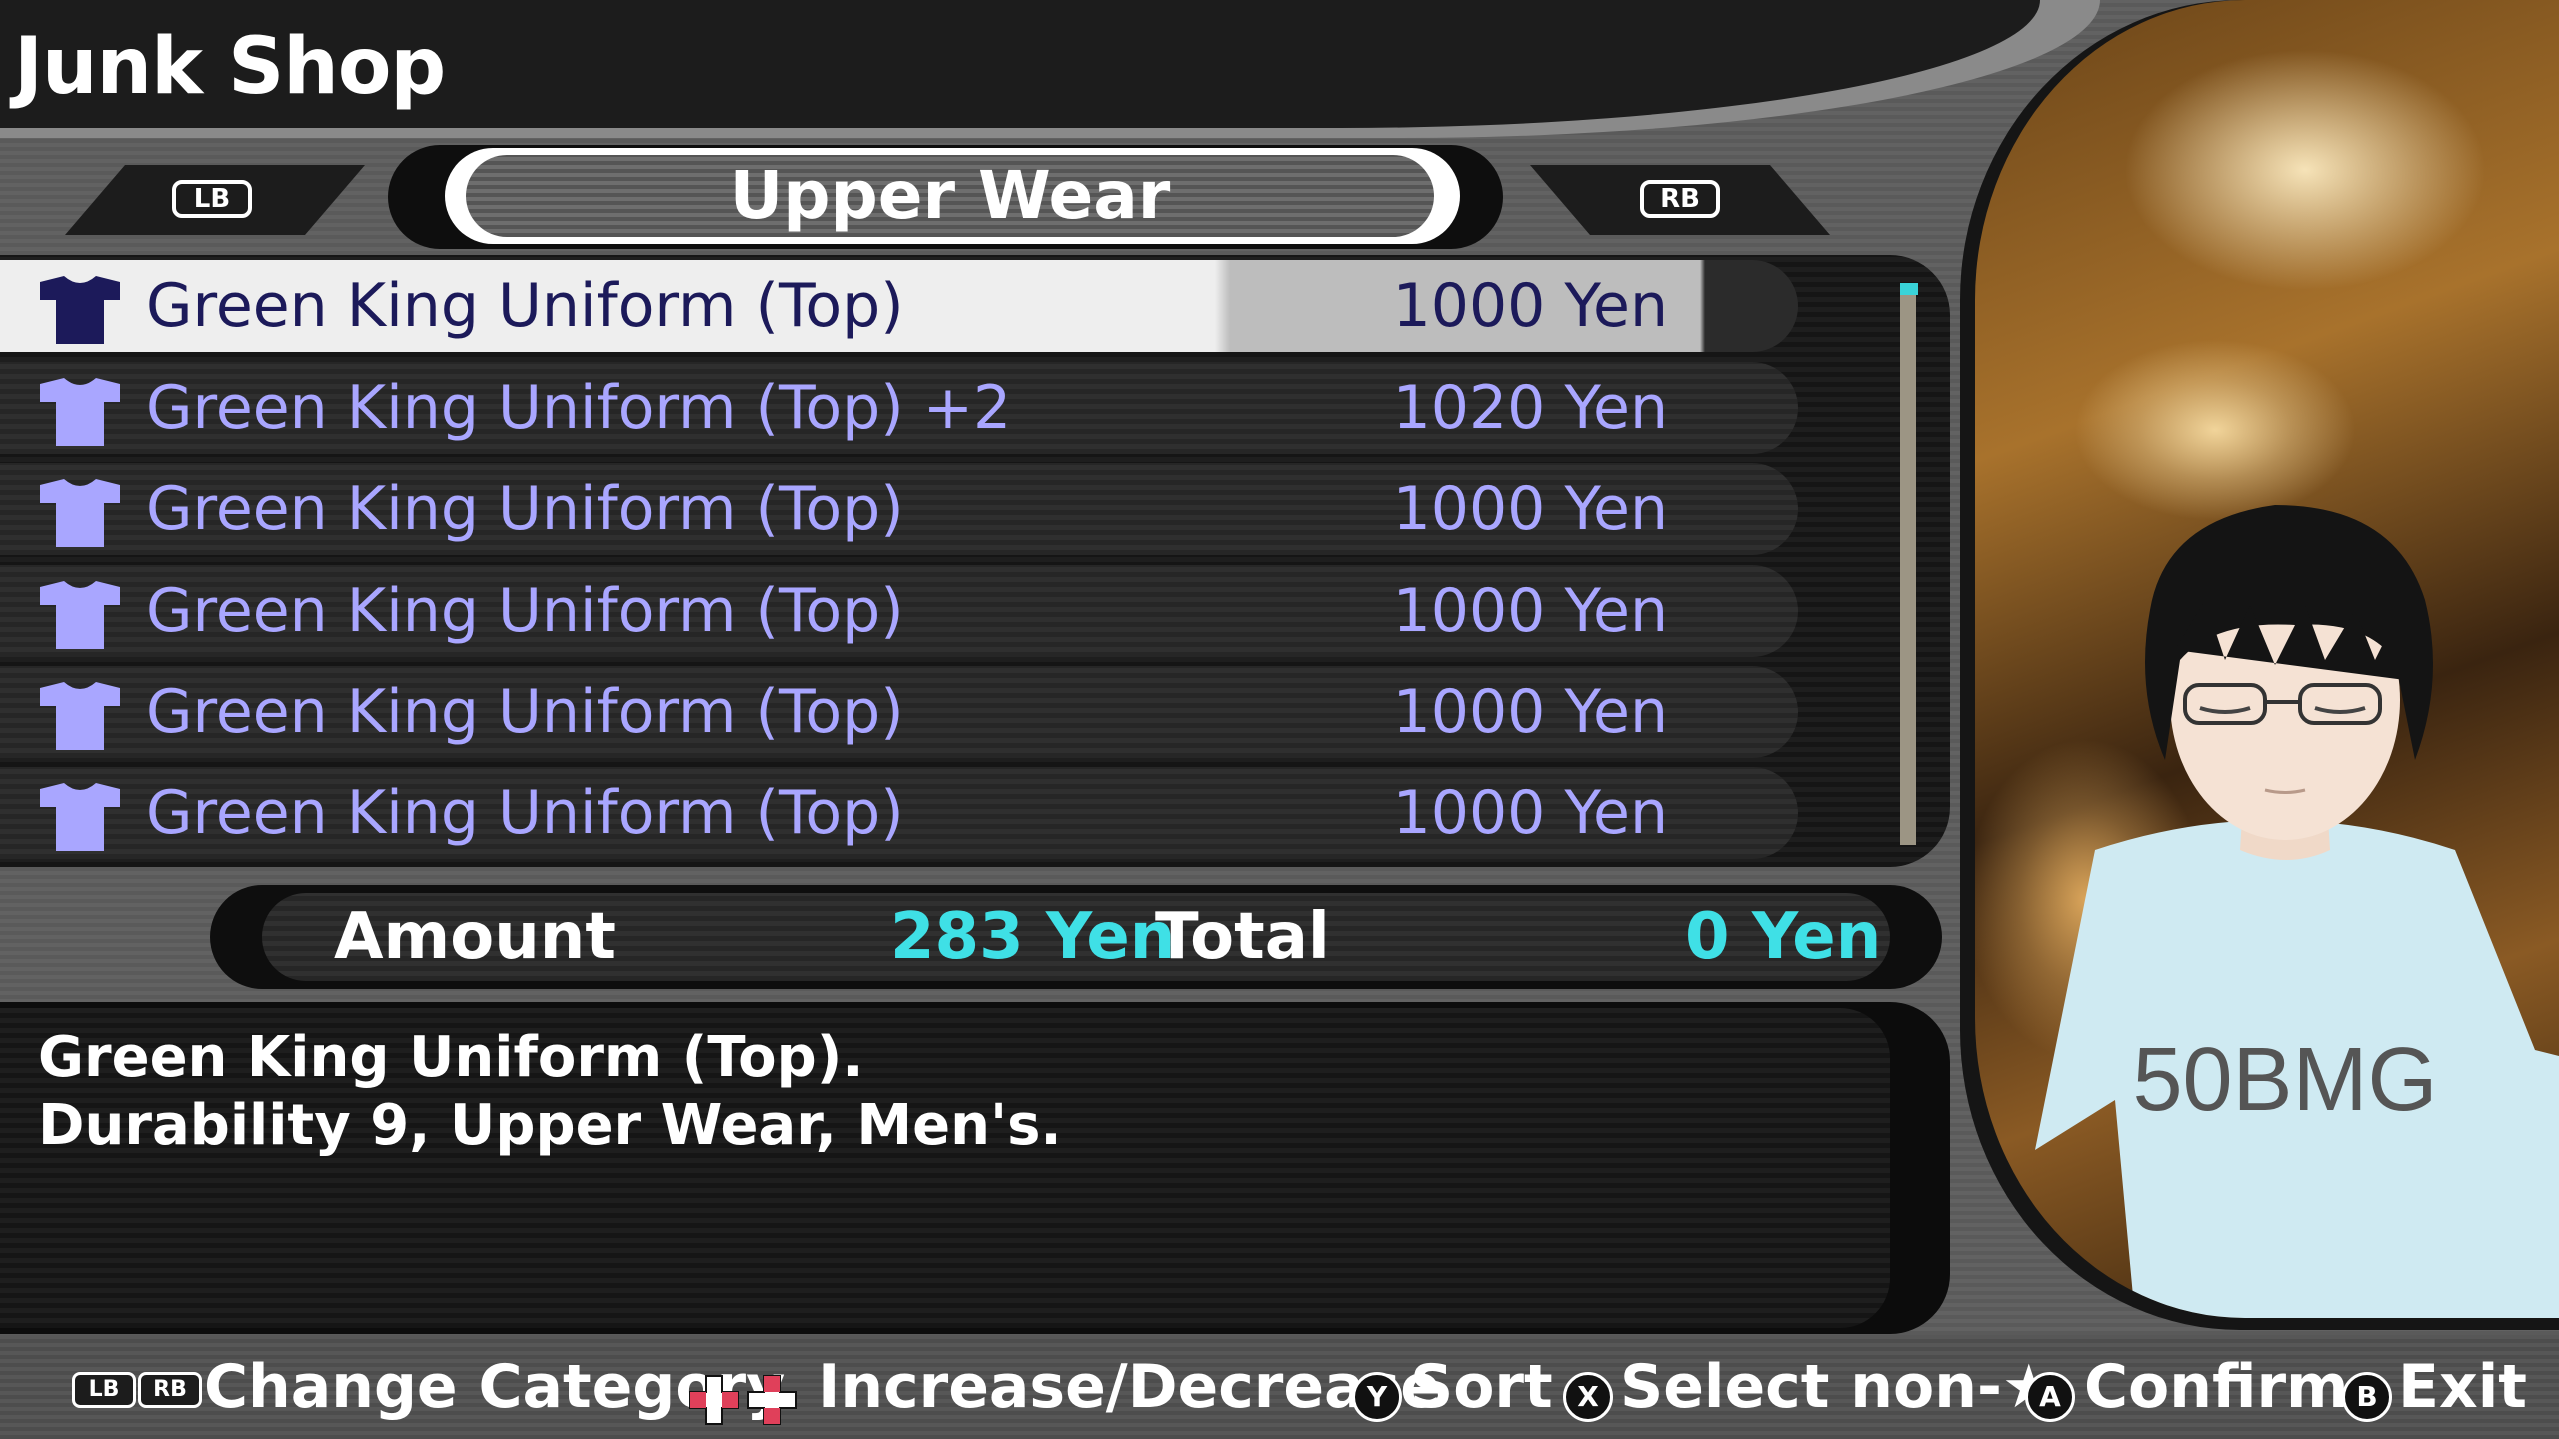 The width and height of the screenshot is (2559, 1439). What do you see at coordinates (1783, 937) in the screenshot?
I see `total-value: 0 Yen` at bounding box center [1783, 937].